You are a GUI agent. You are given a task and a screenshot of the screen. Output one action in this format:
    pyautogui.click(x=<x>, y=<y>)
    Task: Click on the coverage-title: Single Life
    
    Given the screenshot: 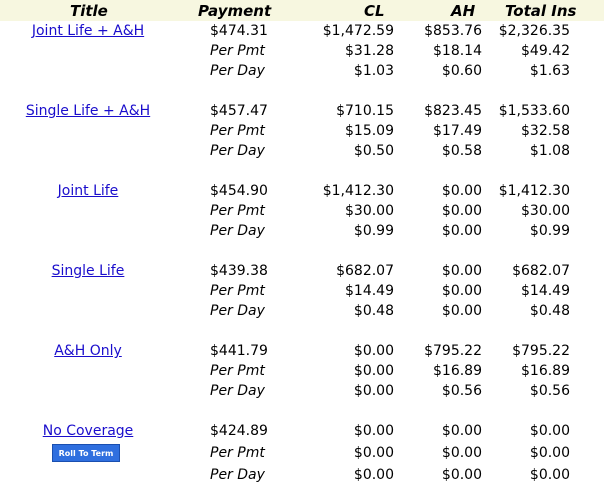 What is the action you would take?
    pyautogui.click(x=88, y=271)
    